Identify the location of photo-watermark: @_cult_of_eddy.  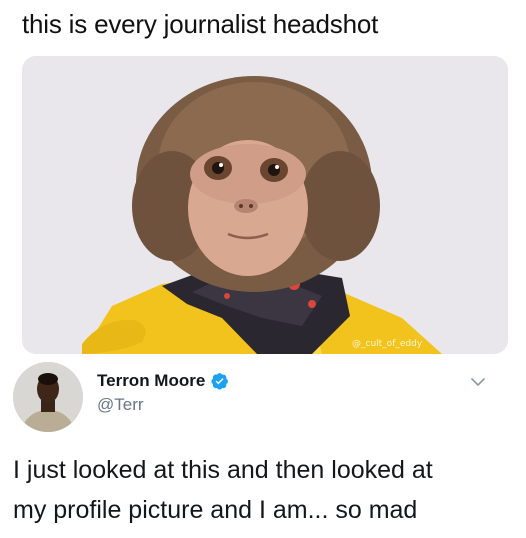
(387, 344).